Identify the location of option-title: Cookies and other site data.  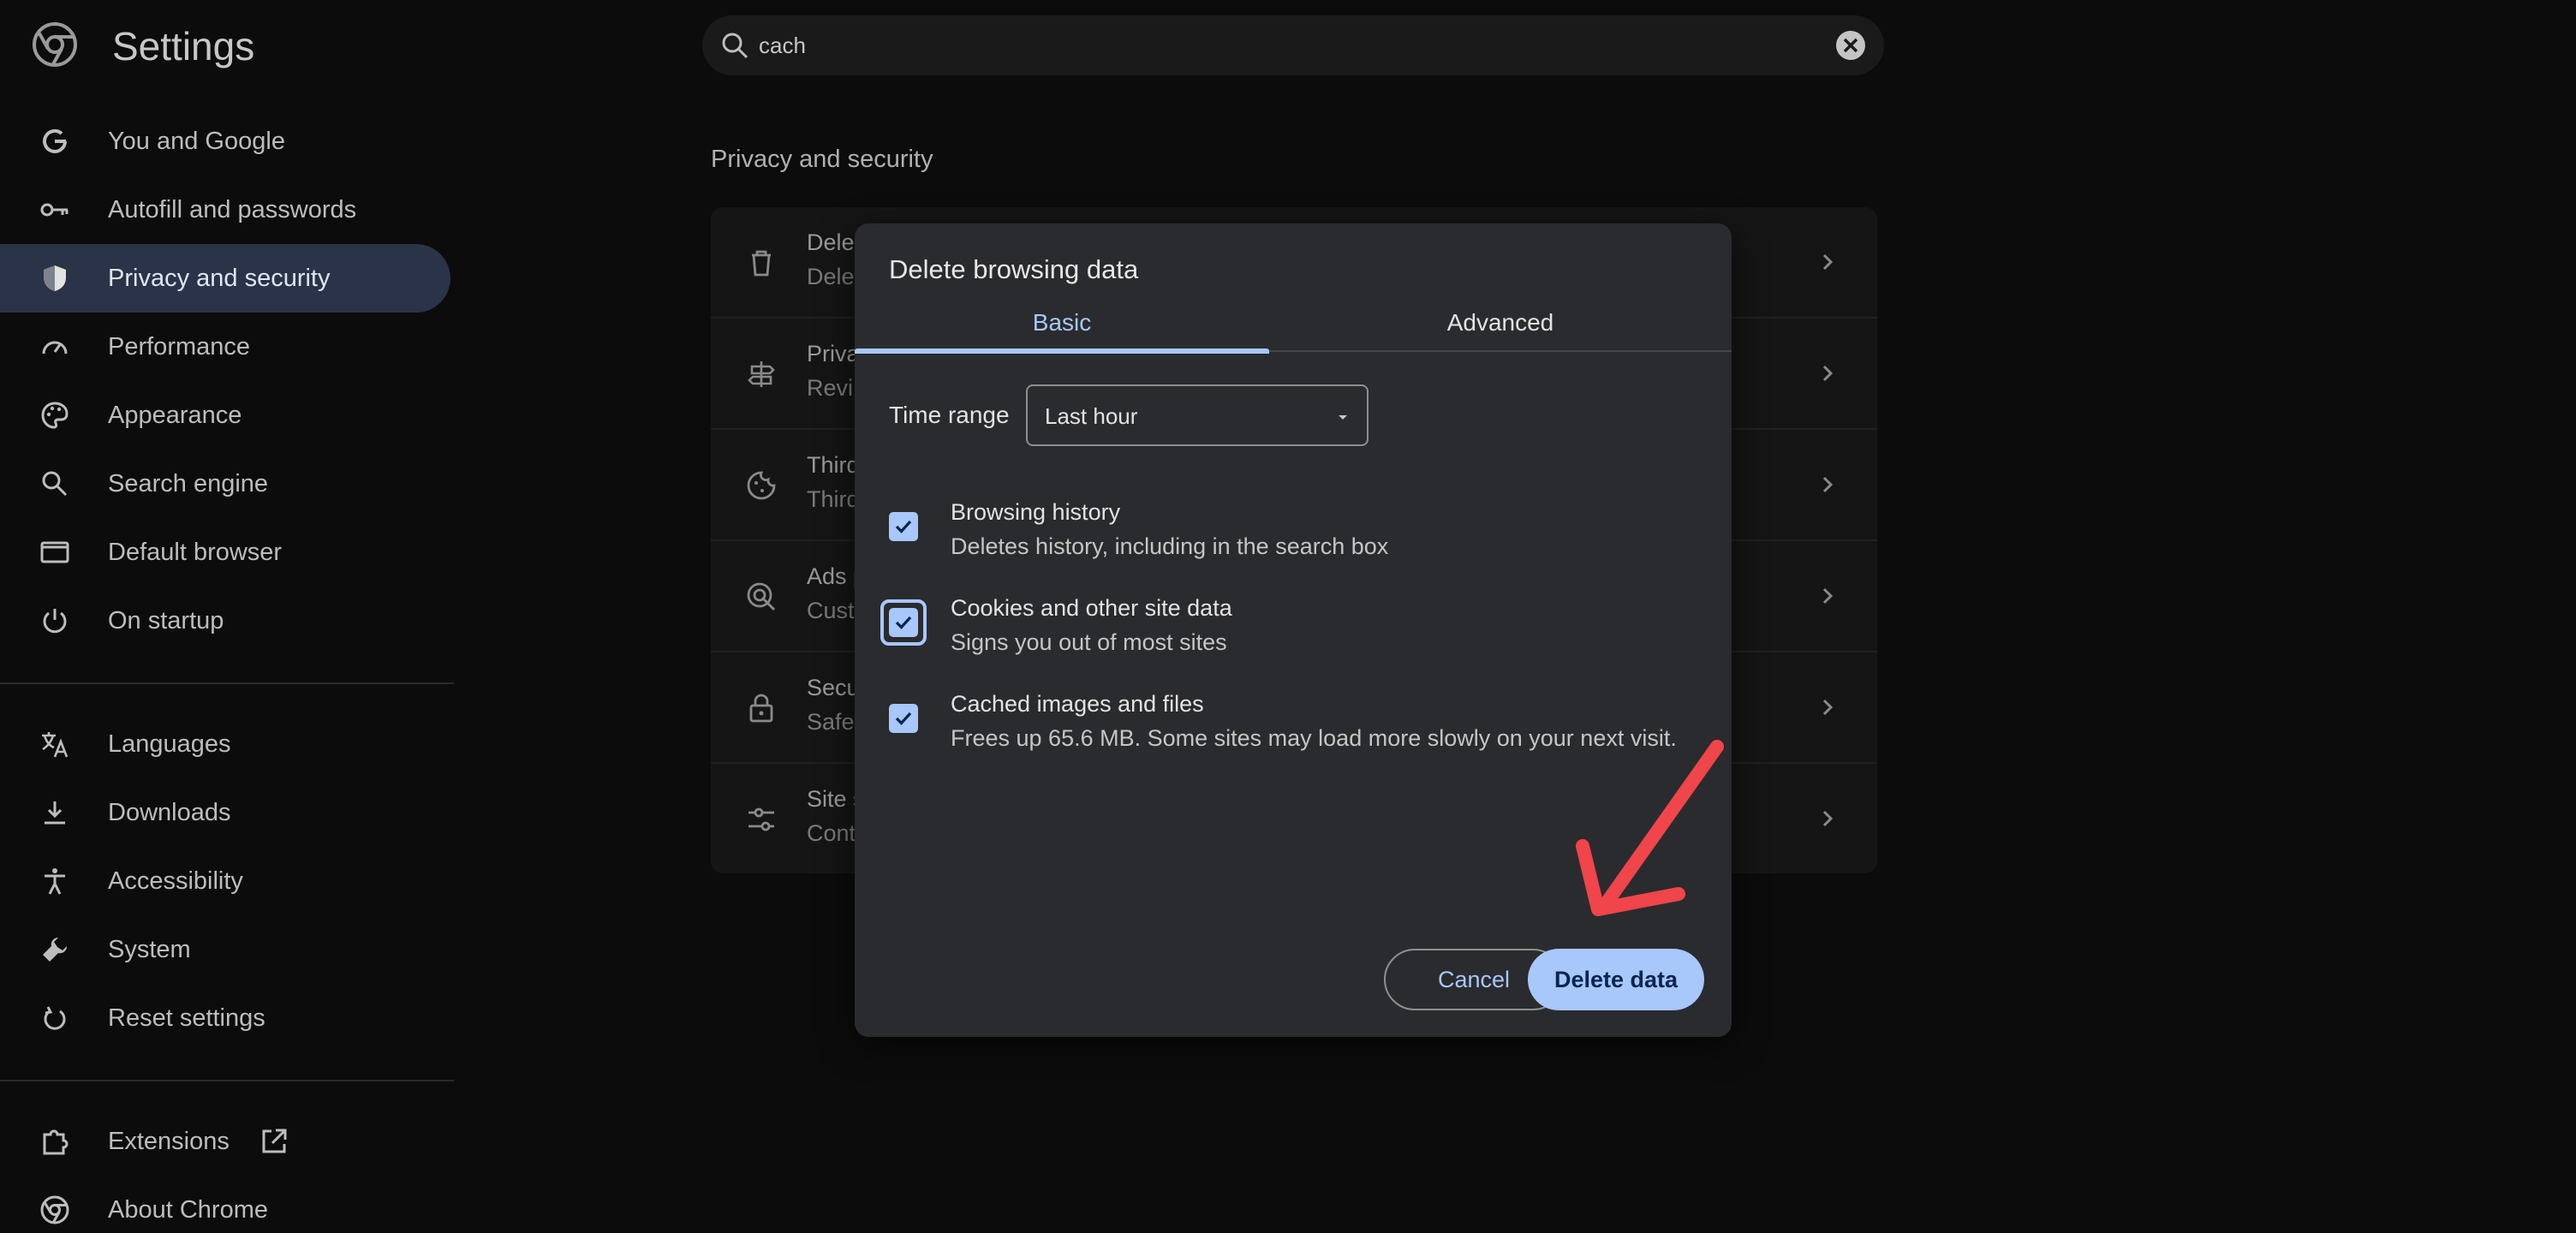
(1091, 608).